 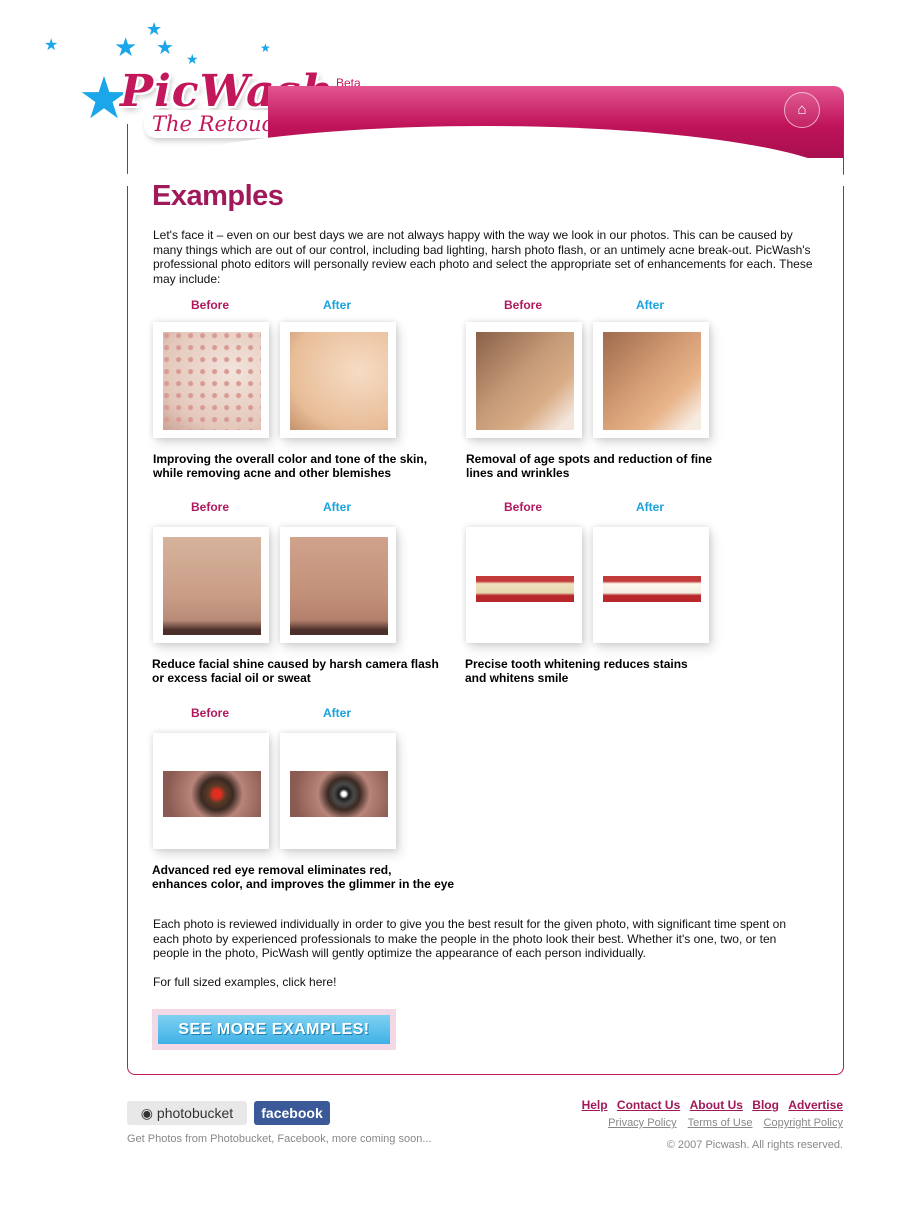 I want to click on redeye-after-image, so click(x=339, y=794).